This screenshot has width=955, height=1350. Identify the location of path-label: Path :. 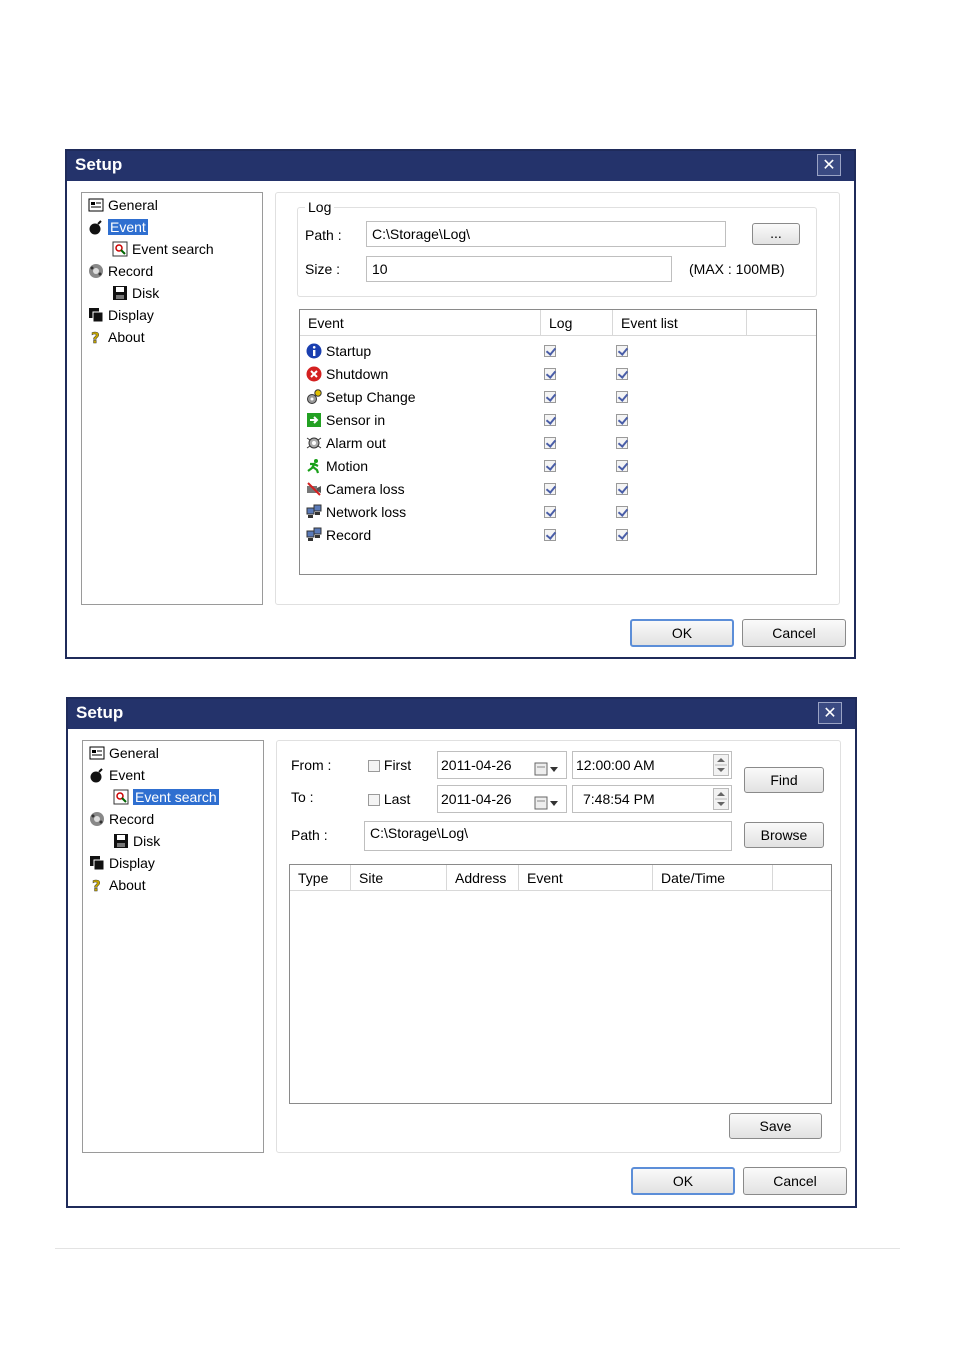
(309, 835).